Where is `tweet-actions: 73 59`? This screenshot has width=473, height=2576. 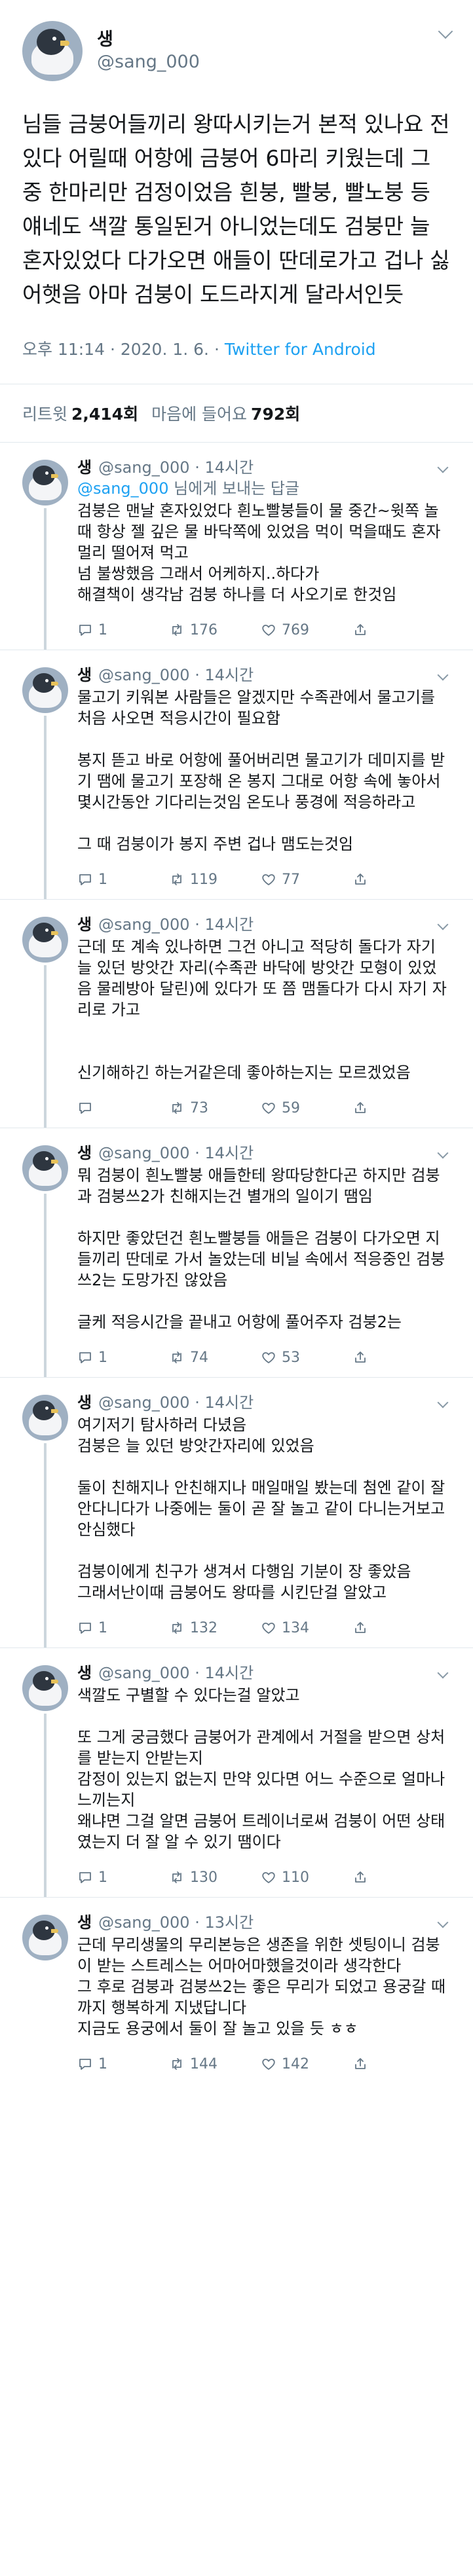 tweet-actions: 73 59 is located at coordinates (264, 1108).